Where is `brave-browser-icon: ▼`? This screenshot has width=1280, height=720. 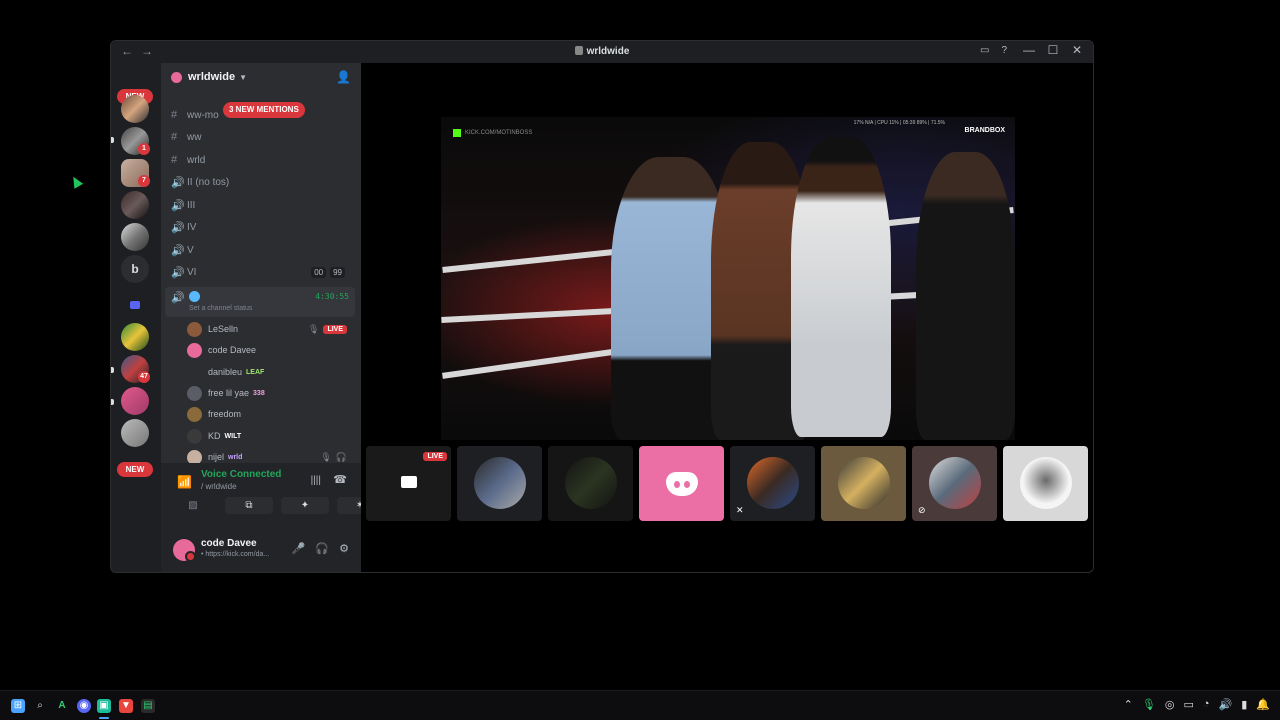 brave-browser-icon: ▼ is located at coordinates (126, 706).